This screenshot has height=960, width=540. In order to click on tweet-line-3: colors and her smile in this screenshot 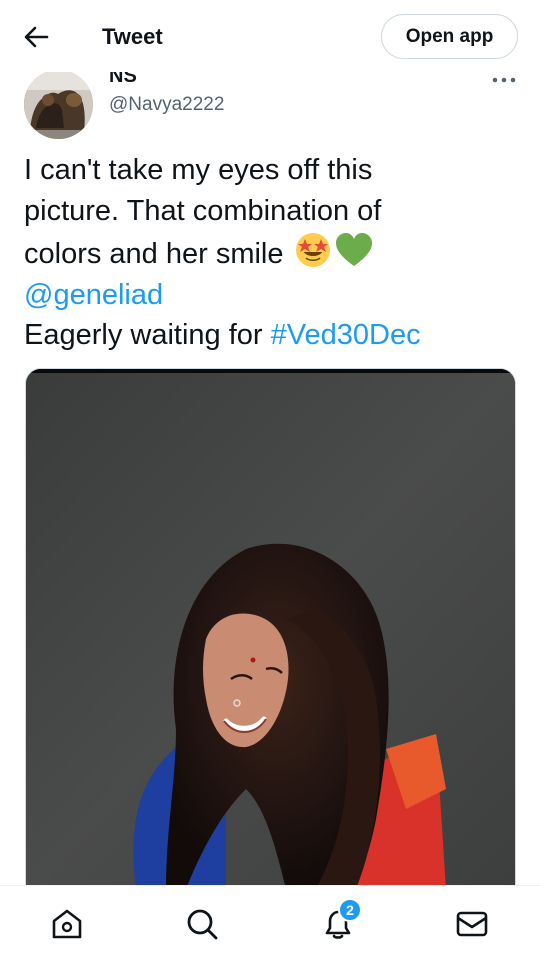, I will do `click(274, 253)`.